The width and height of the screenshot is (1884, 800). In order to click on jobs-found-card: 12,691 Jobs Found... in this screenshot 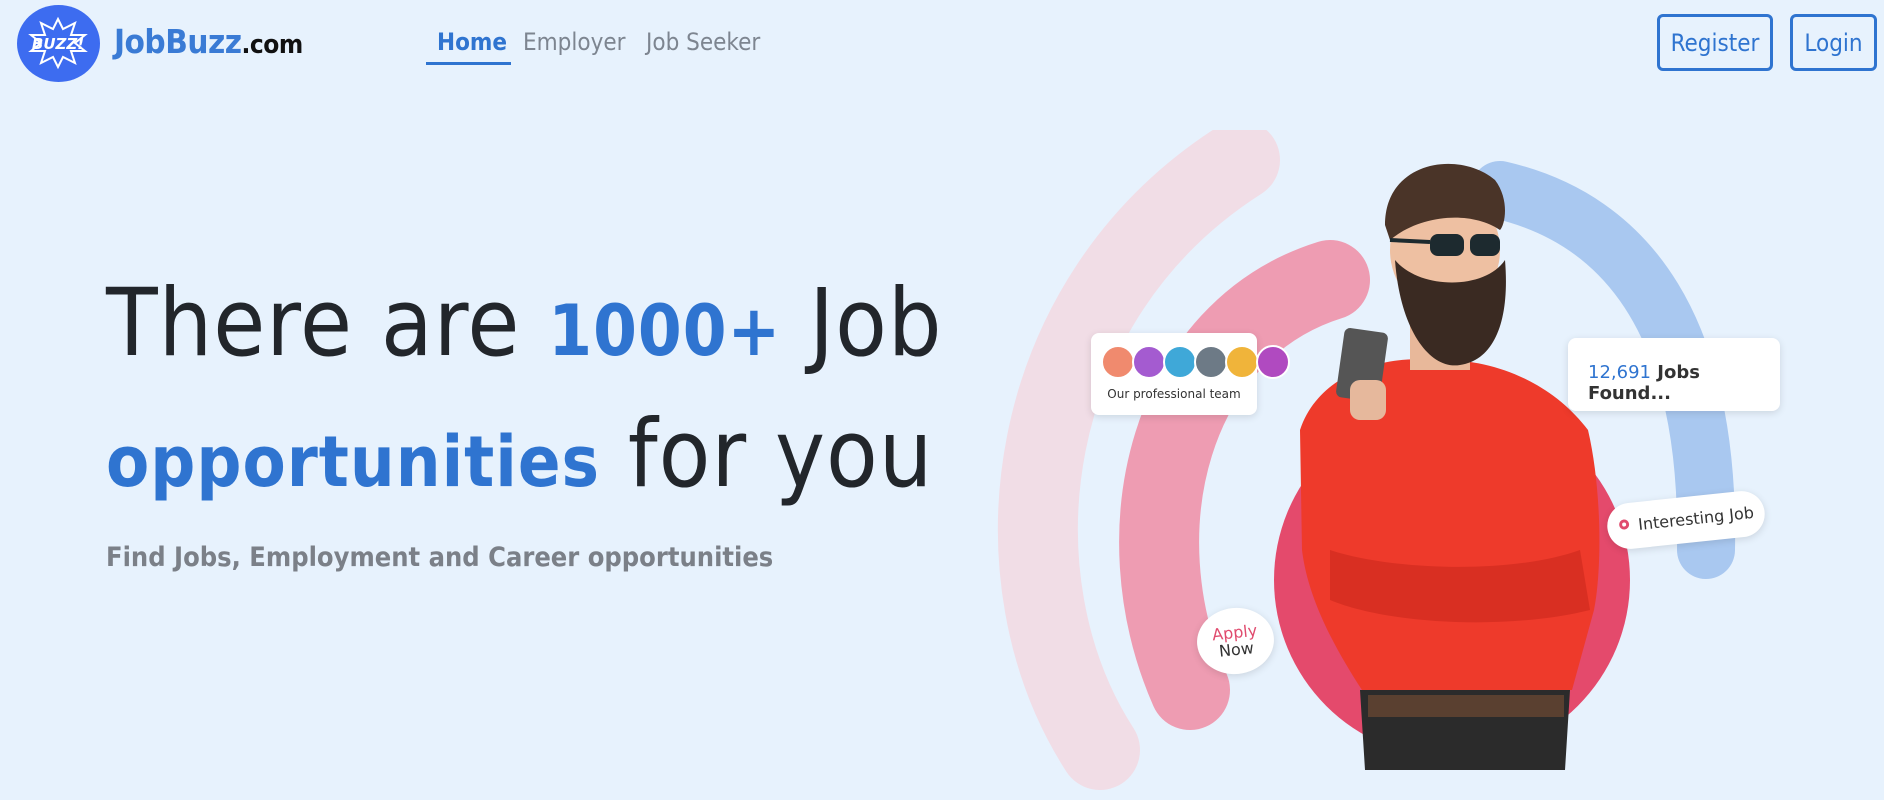, I will do `click(1674, 374)`.